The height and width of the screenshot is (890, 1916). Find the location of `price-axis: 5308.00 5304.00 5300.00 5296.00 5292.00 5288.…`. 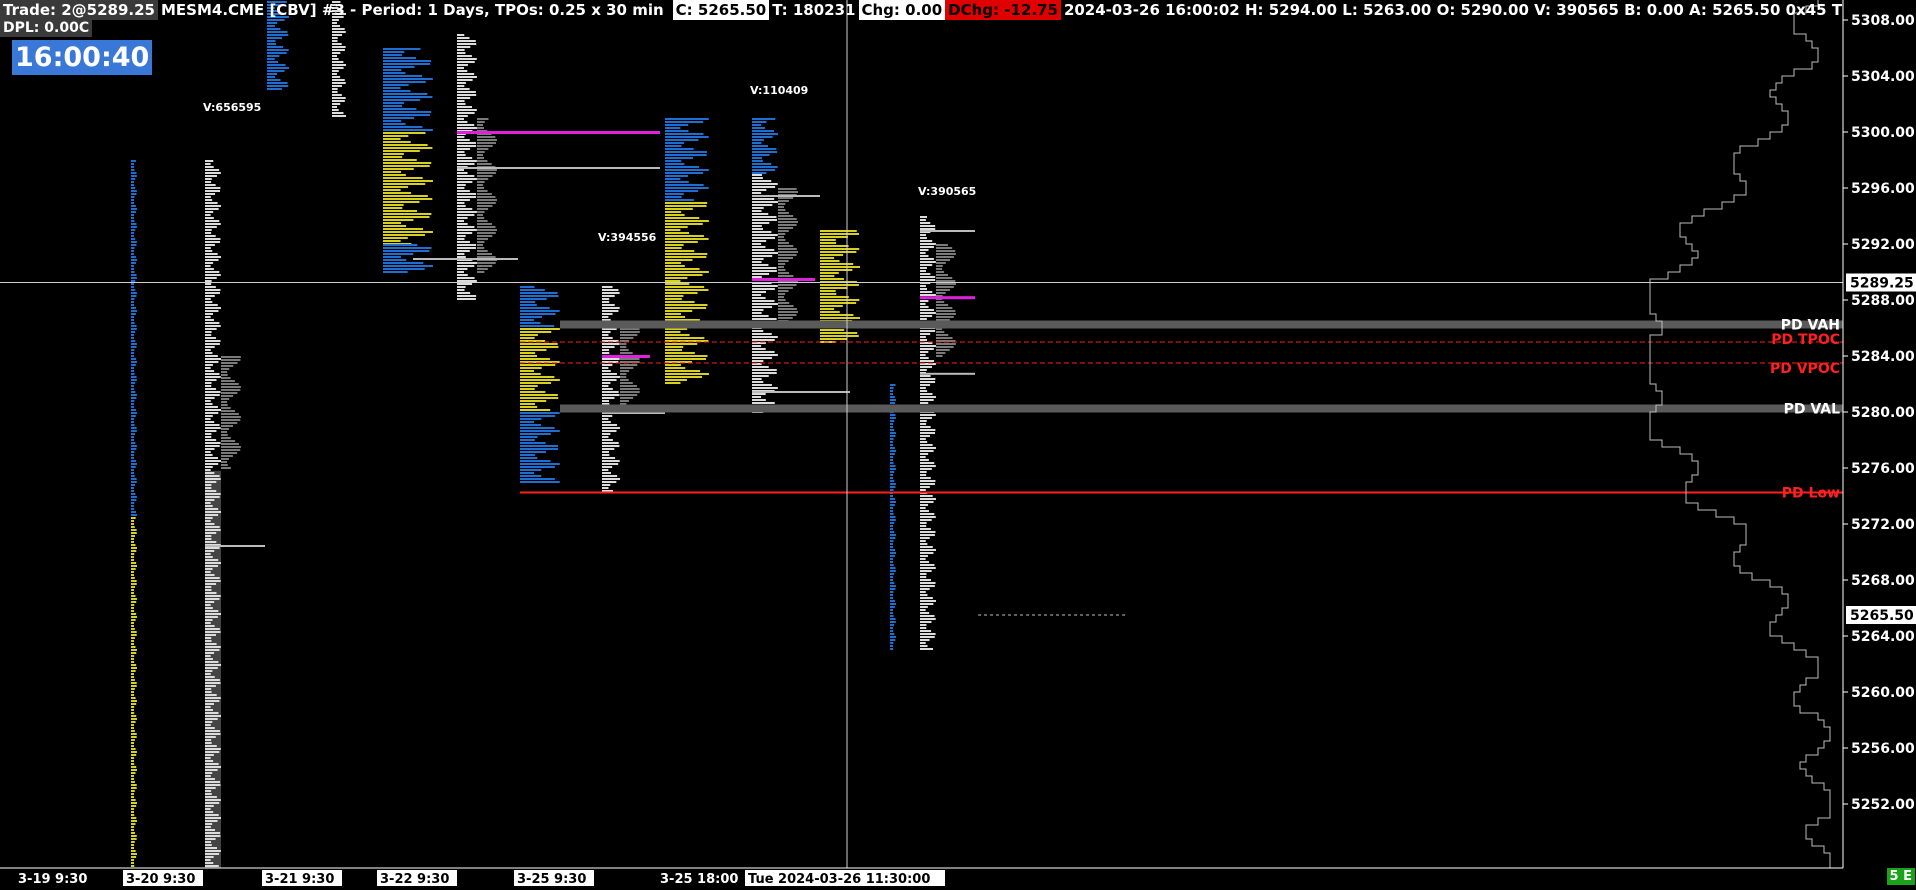

price-axis: 5308.00 5304.00 5300.00 5296.00 5292.00 5288.… is located at coordinates (1879, 443).